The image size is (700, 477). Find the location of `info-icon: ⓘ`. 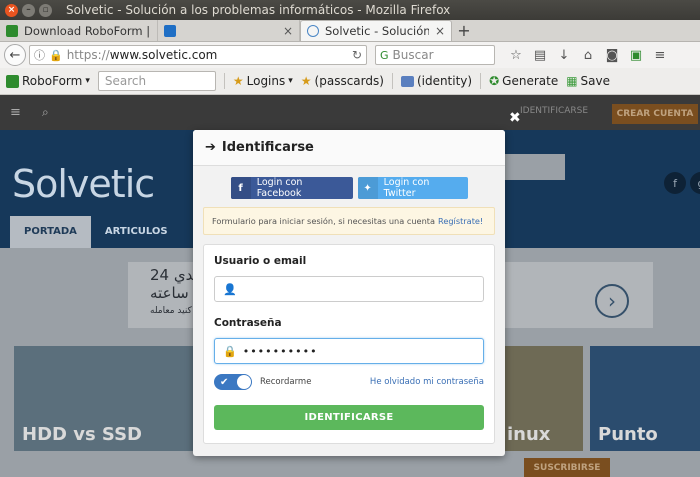

info-icon: ⓘ is located at coordinates (39, 55).